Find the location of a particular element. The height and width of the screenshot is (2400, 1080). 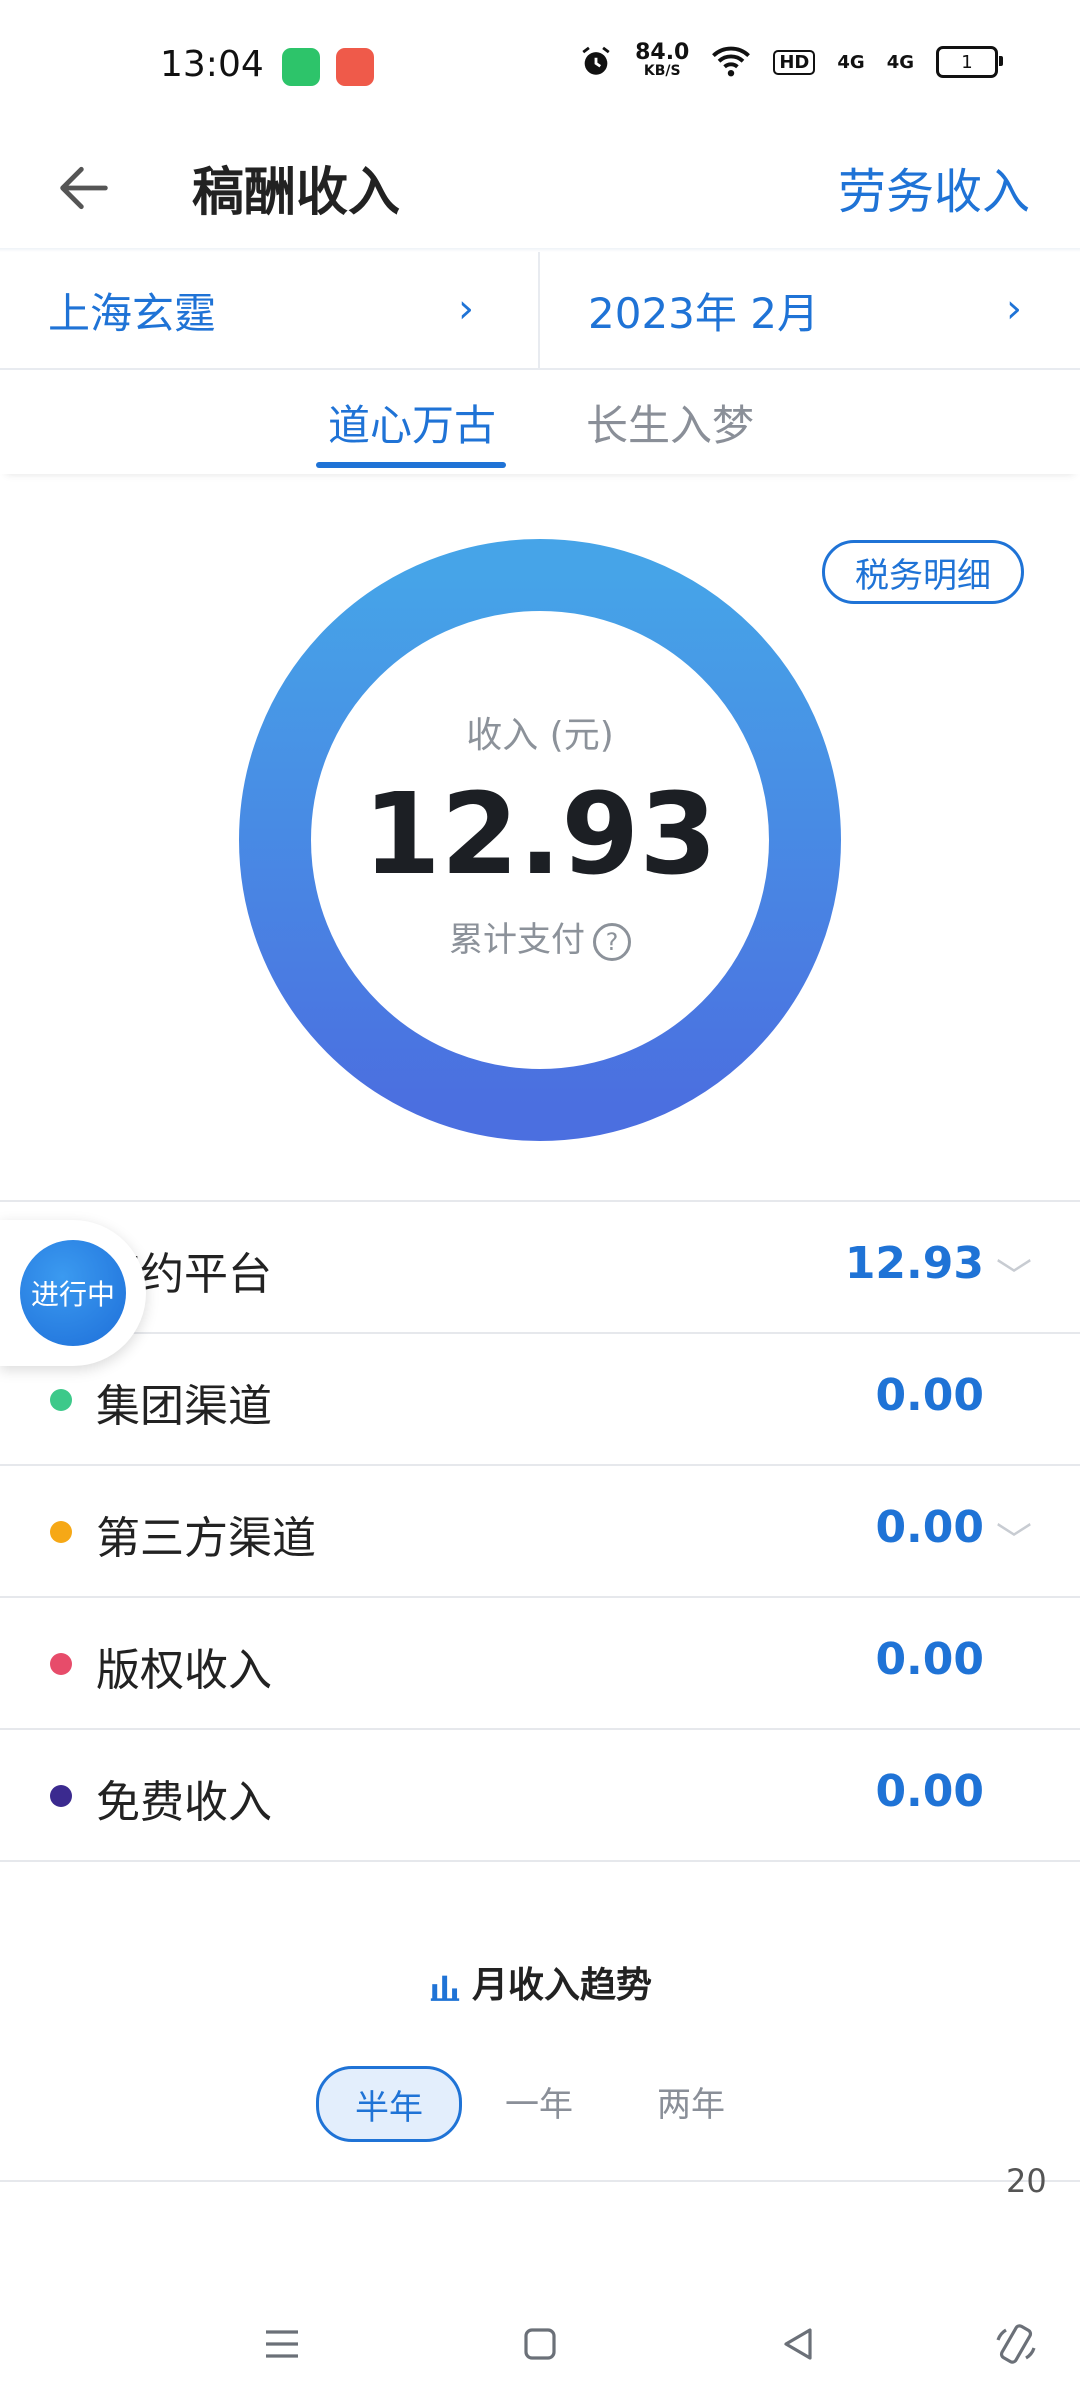

tab-book-1: 道心万古 is located at coordinates (412, 422).